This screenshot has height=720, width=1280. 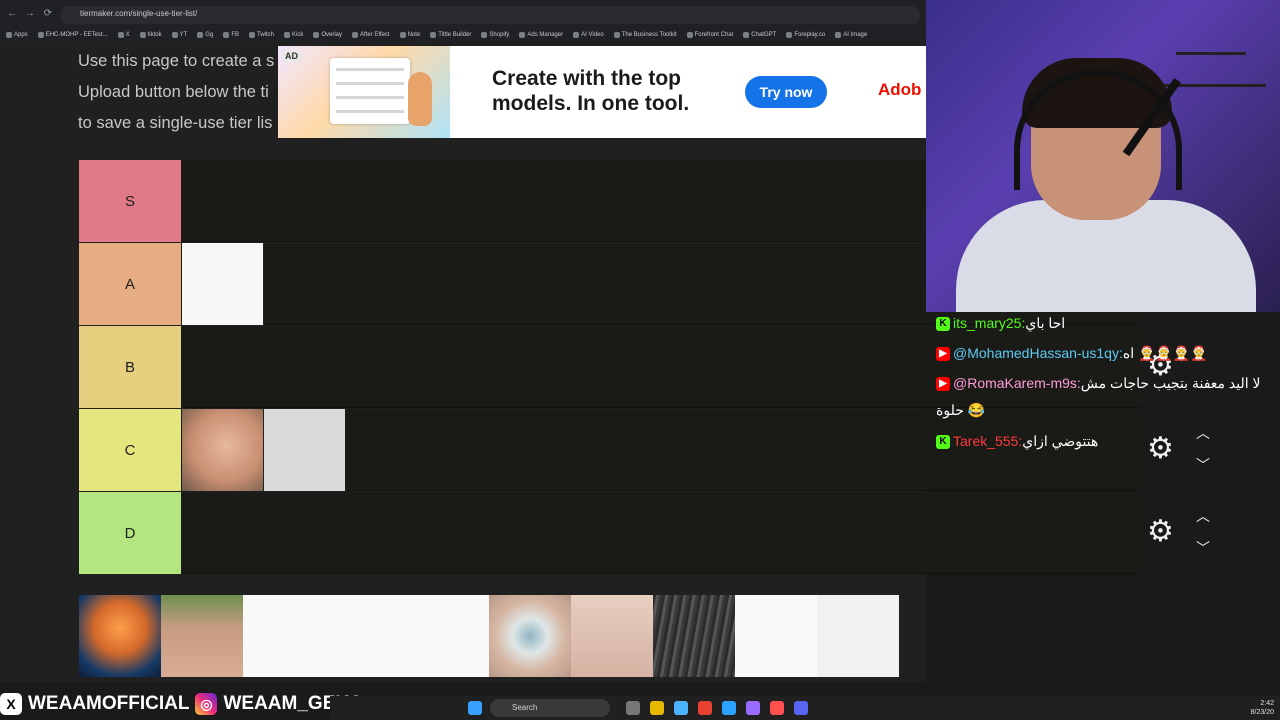 What do you see at coordinates (130, 201) in the screenshot?
I see `tier-label: S` at bounding box center [130, 201].